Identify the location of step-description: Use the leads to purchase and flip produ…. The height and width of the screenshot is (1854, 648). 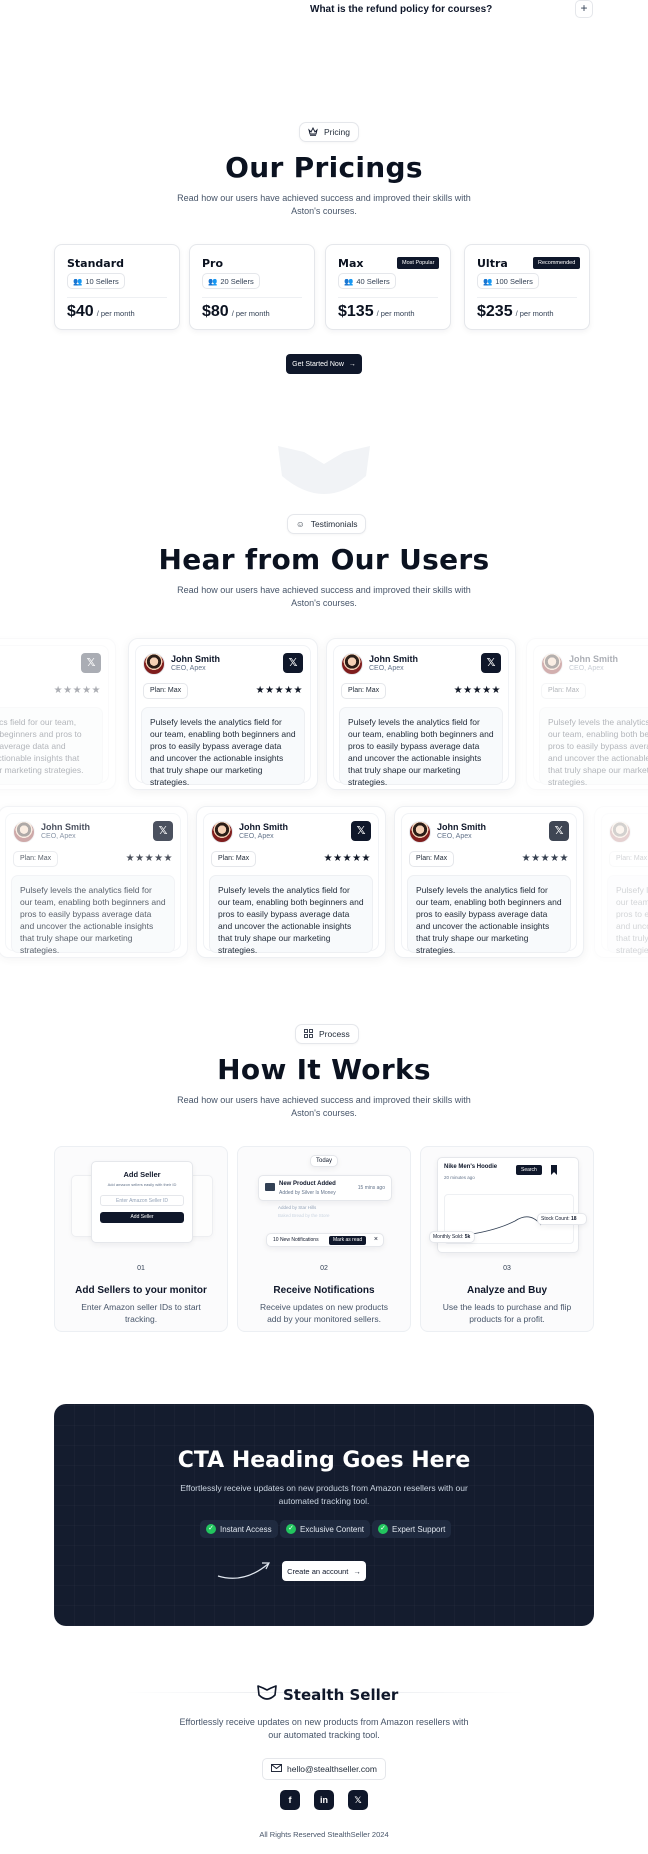
(507, 1313).